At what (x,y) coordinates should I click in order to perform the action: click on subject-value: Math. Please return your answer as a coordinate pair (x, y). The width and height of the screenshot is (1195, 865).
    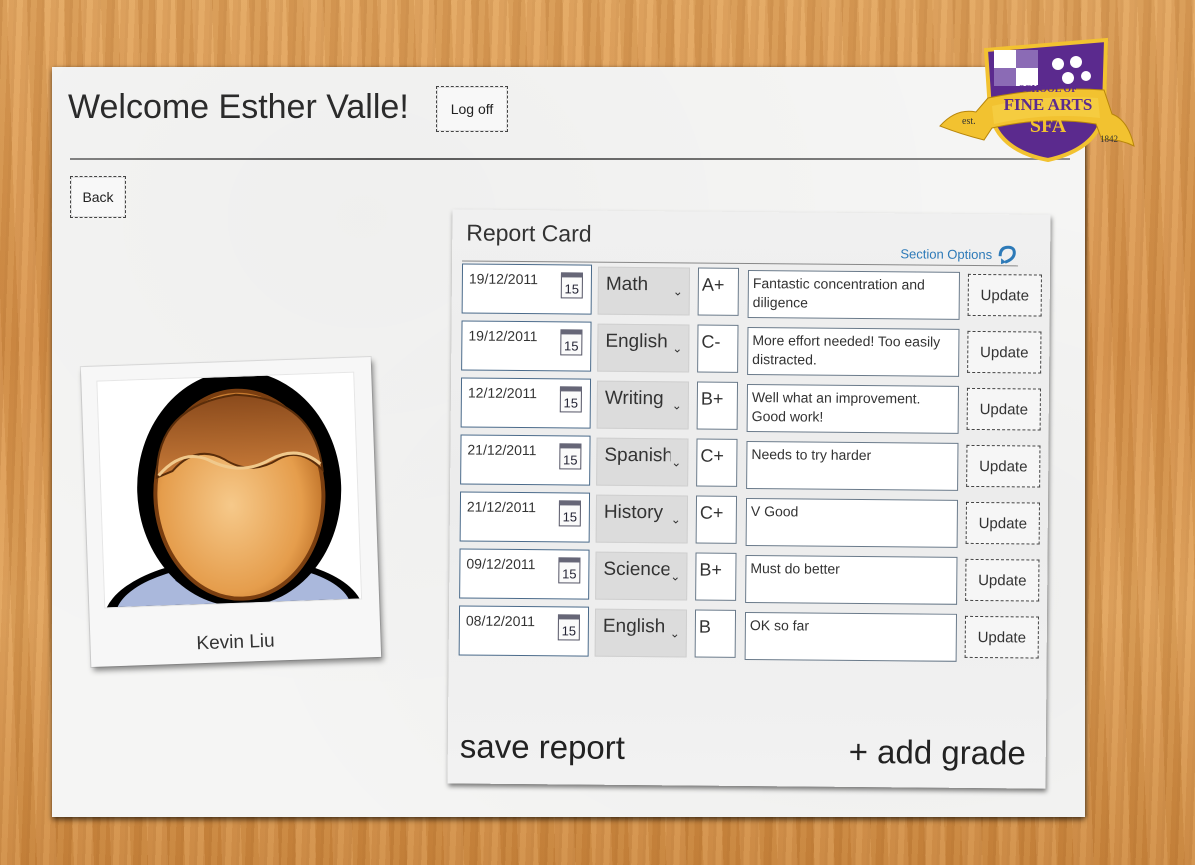
    Looking at the image, I should click on (627, 284).